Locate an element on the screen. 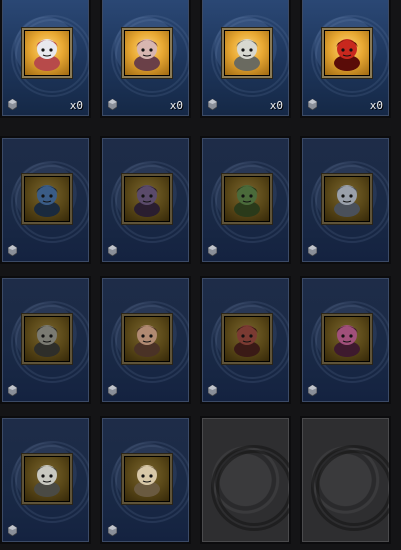 The height and width of the screenshot is (550, 401). pirate-captain-icon is located at coordinates (147, 201).